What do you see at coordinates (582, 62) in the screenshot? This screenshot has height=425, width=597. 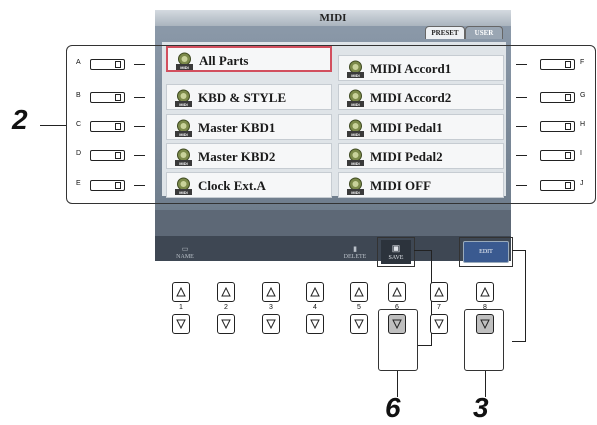 I see `side-label-f: F` at bounding box center [582, 62].